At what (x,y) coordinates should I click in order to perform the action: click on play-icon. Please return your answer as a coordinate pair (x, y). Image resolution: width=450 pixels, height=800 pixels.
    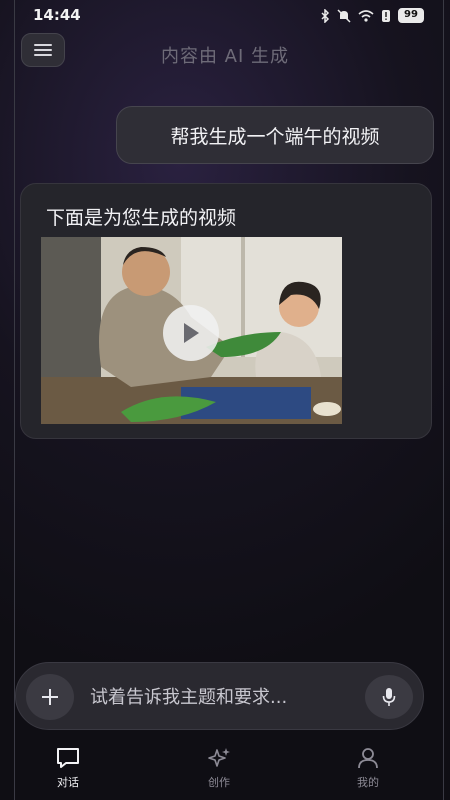
    Looking at the image, I should click on (191, 333).